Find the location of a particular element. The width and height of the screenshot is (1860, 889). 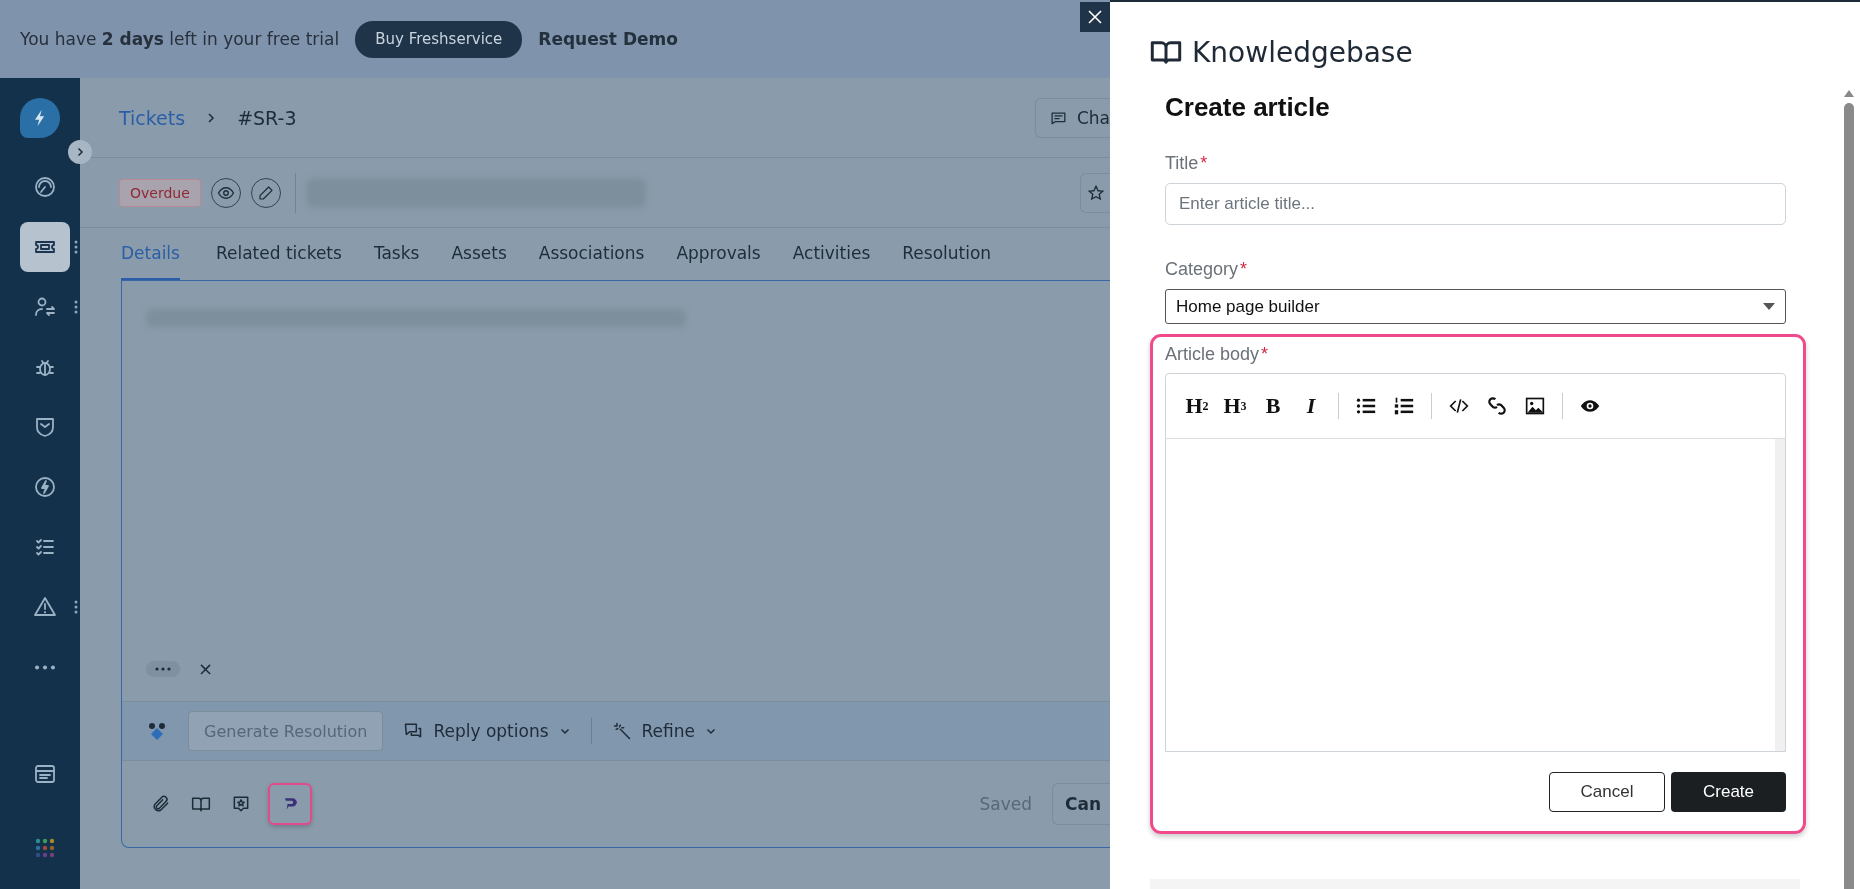

chat-bubbles-icon is located at coordinates (413, 731).